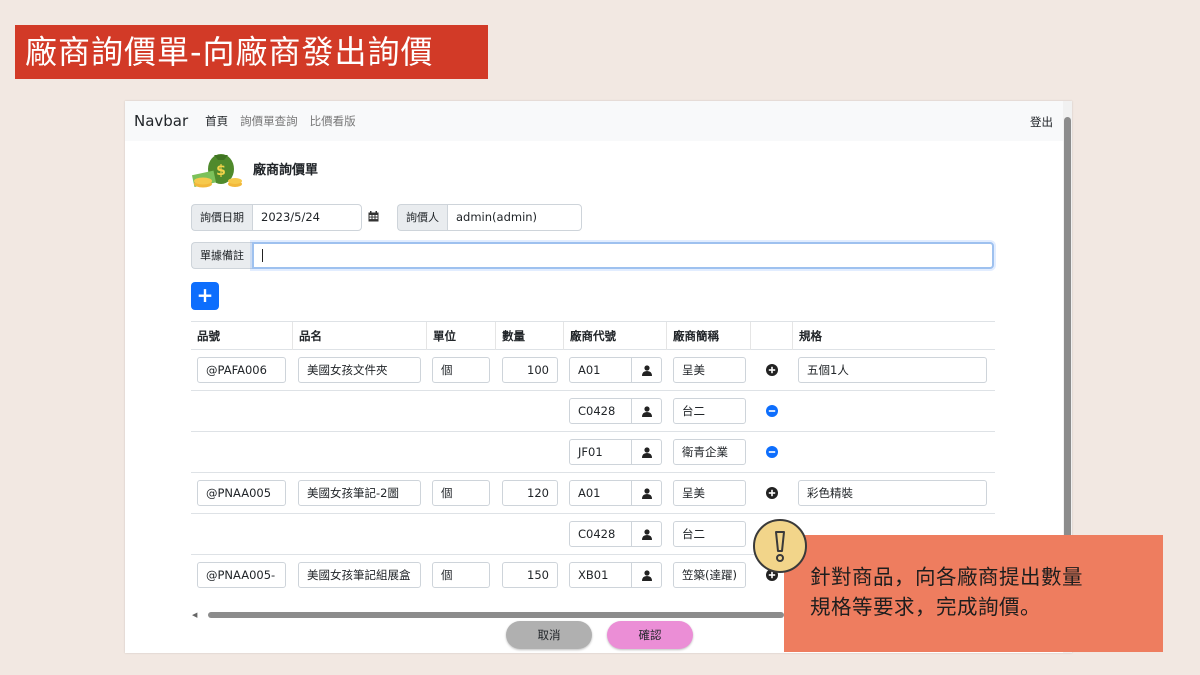 The height and width of the screenshot is (675, 1200). I want to click on horizontal-scrollbar-thumb, so click(496, 615).